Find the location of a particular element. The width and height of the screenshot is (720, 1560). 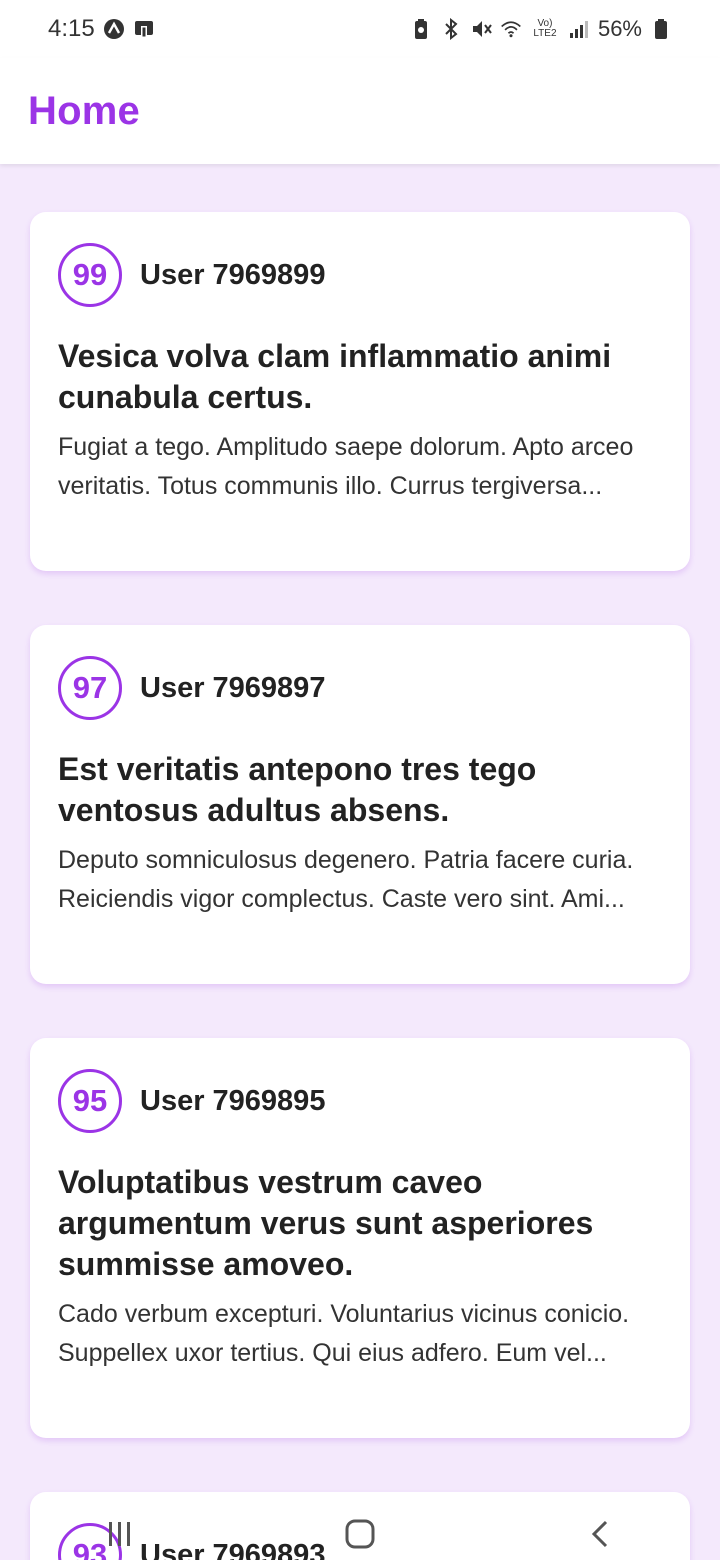

page-title: Home is located at coordinates (84, 110).